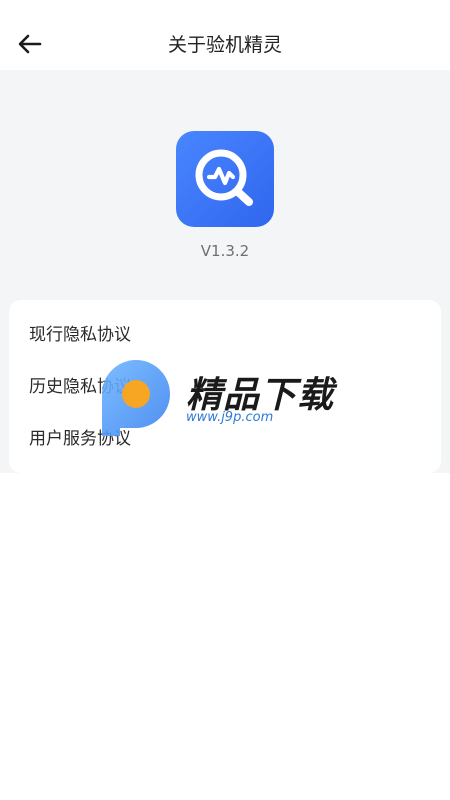 The height and width of the screenshot is (800, 450). What do you see at coordinates (224, 45) in the screenshot?
I see `page-title: 关于验机精灵` at bounding box center [224, 45].